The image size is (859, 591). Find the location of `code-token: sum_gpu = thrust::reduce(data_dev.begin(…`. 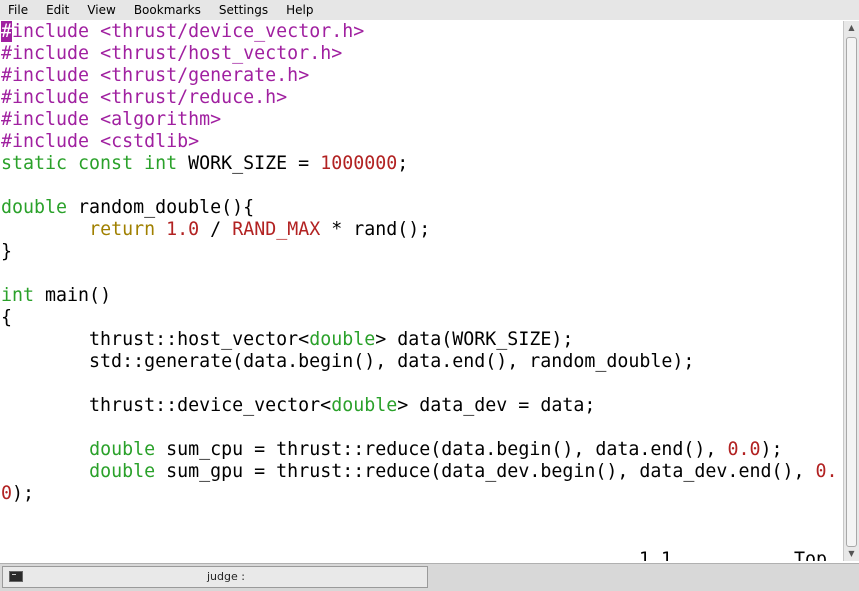

code-token: sum_gpu = thrust::reduce(data_dev.begin(… is located at coordinates (485, 471).